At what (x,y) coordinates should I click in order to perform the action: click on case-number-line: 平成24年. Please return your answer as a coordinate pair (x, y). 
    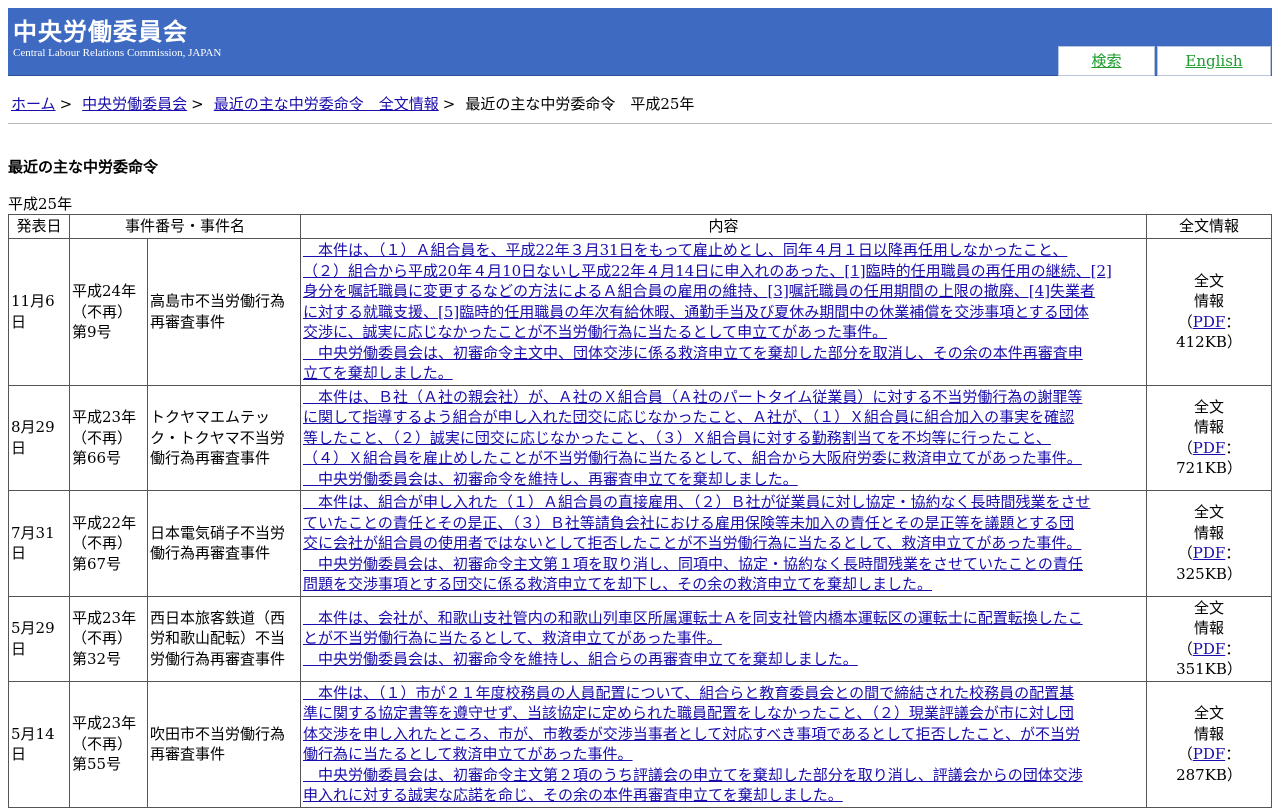
    Looking at the image, I should click on (104, 291).